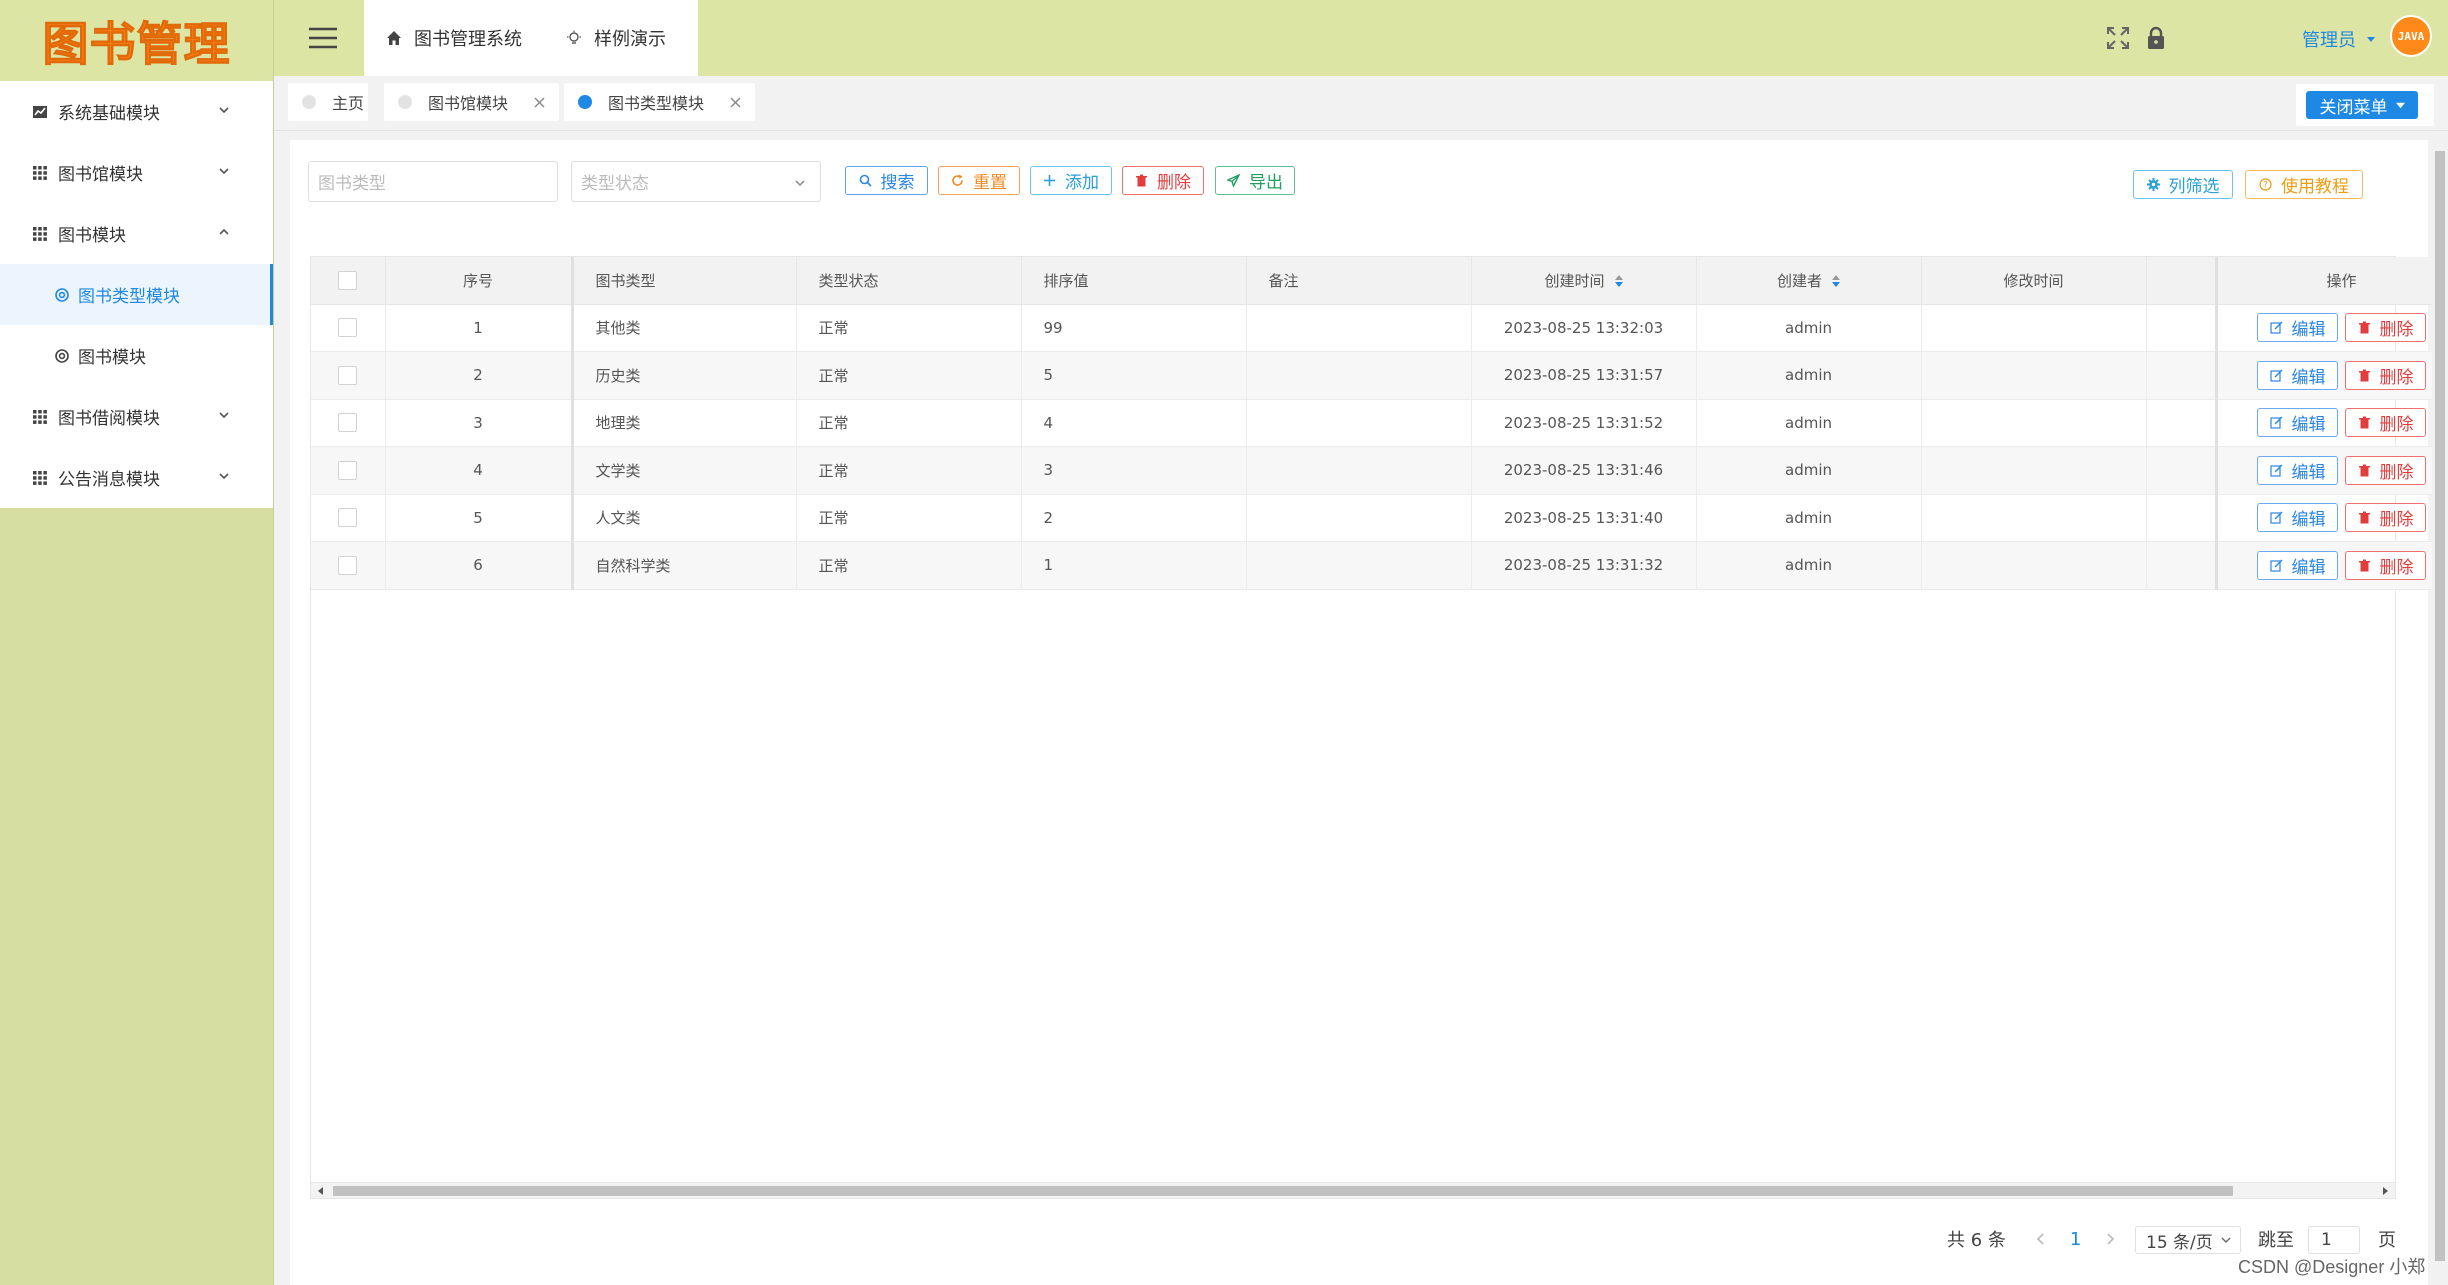 Image resolution: width=2448 pixels, height=1285 pixels. What do you see at coordinates (136, 233) in the screenshot?
I see `sidebar-item-books: 图书模块` at bounding box center [136, 233].